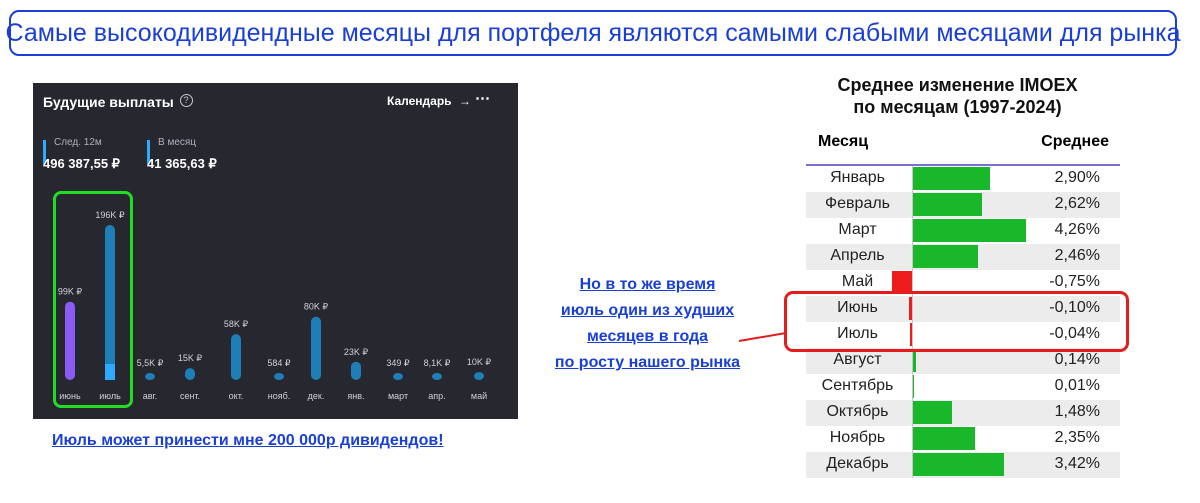 Image resolution: width=1200 pixels, height=503 pixels. Describe the element at coordinates (150, 396) in the screenshot. I see `month-tick-label: авг.` at that location.